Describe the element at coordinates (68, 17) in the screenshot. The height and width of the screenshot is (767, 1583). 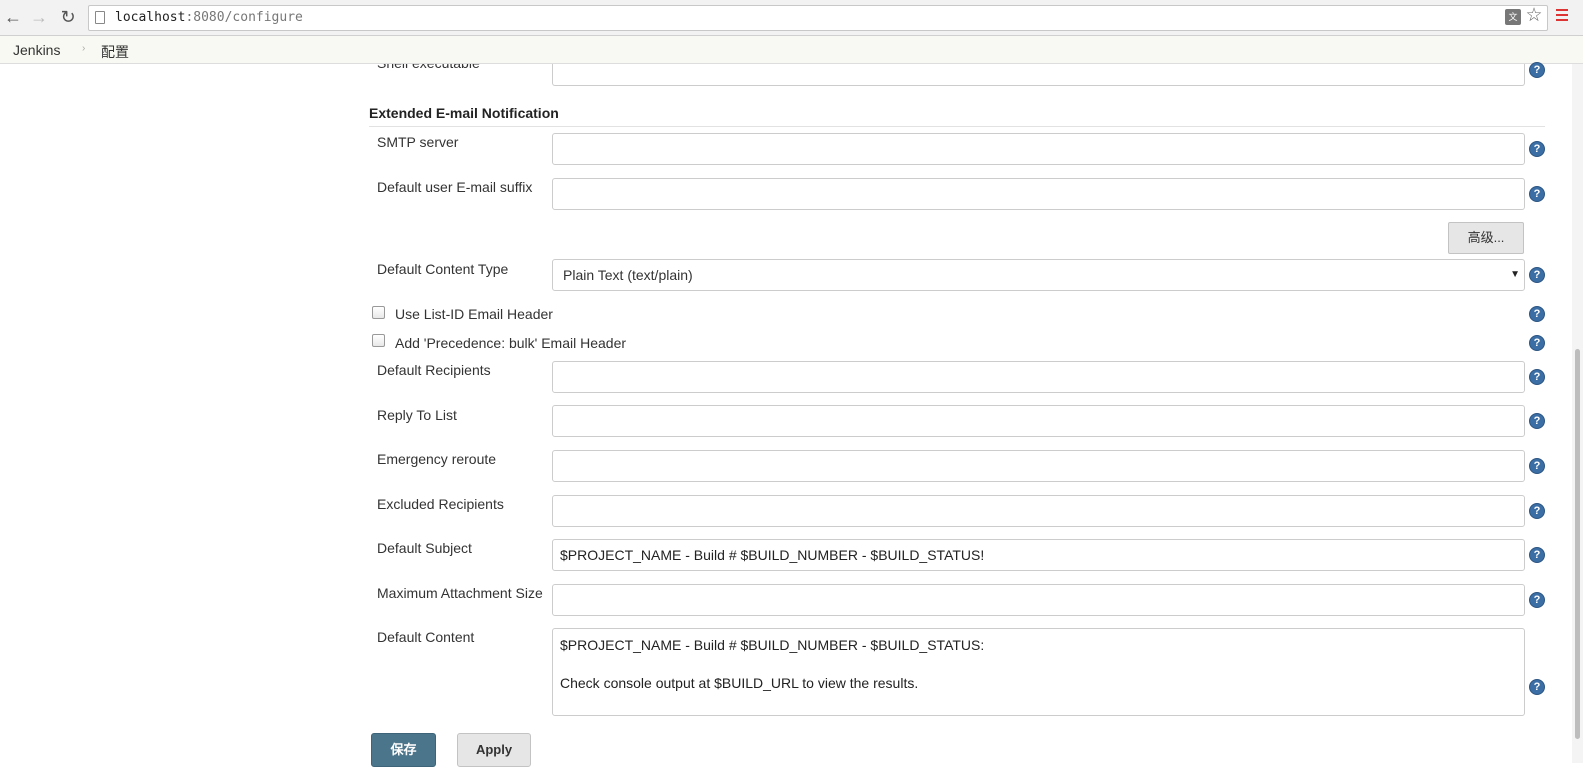
I see `reload-icon: ↻` at that location.